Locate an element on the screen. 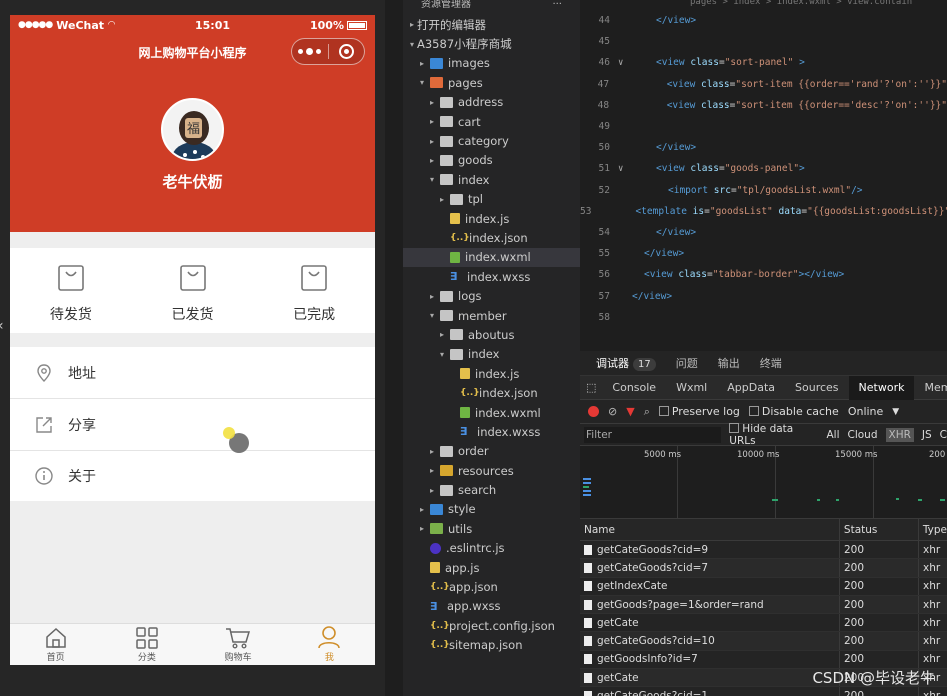 This screenshot has width=947, height=696. tree-item: ▸ category is located at coordinates (491, 140).